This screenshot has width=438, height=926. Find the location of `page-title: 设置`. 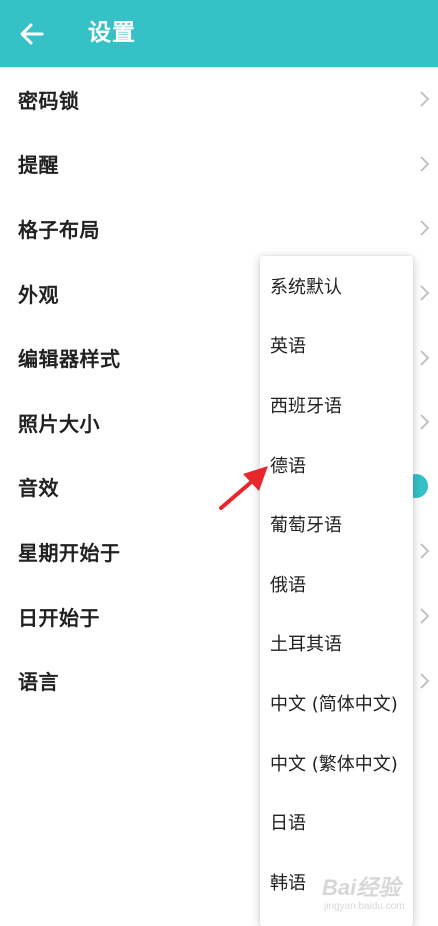

page-title: 设置 is located at coordinates (112, 33).